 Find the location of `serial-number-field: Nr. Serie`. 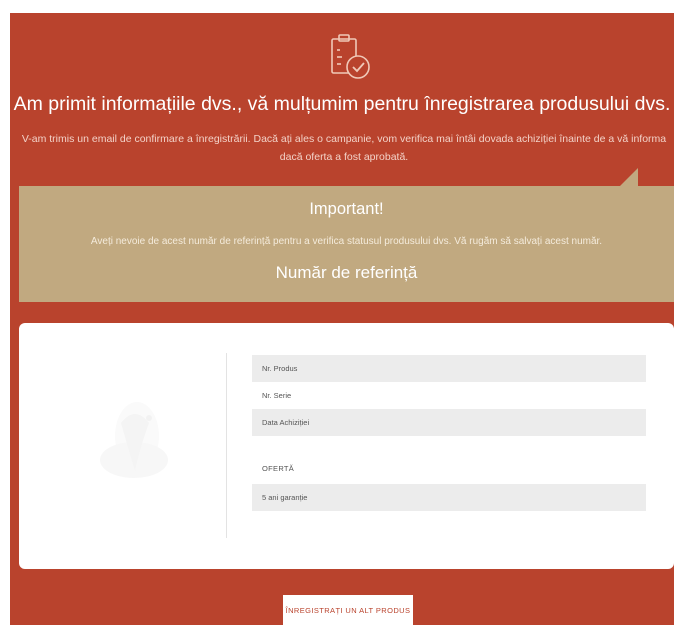

serial-number-field: Nr. Serie is located at coordinates (277, 395).